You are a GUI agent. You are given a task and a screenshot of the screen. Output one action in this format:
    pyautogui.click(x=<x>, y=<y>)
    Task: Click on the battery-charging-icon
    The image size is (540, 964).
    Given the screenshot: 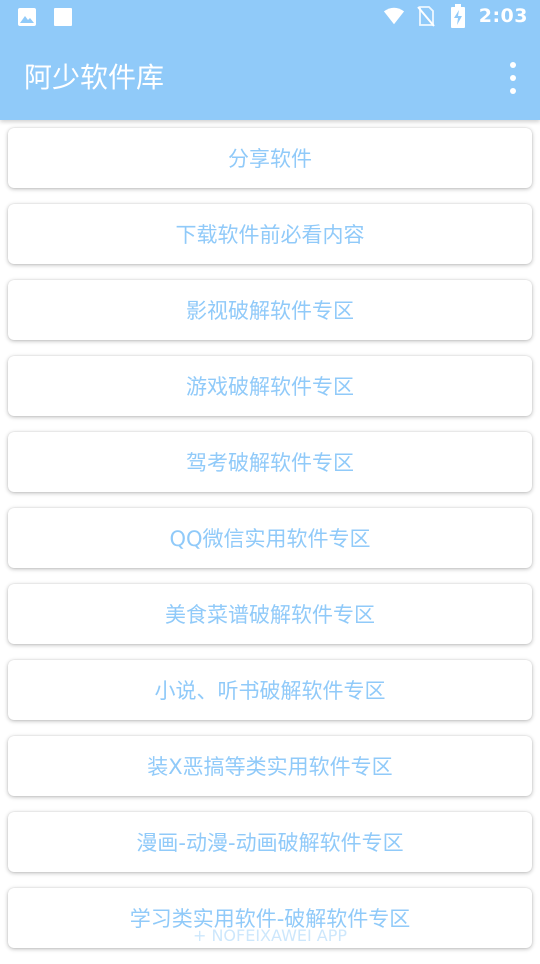 What is the action you would take?
    pyautogui.click(x=458, y=16)
    